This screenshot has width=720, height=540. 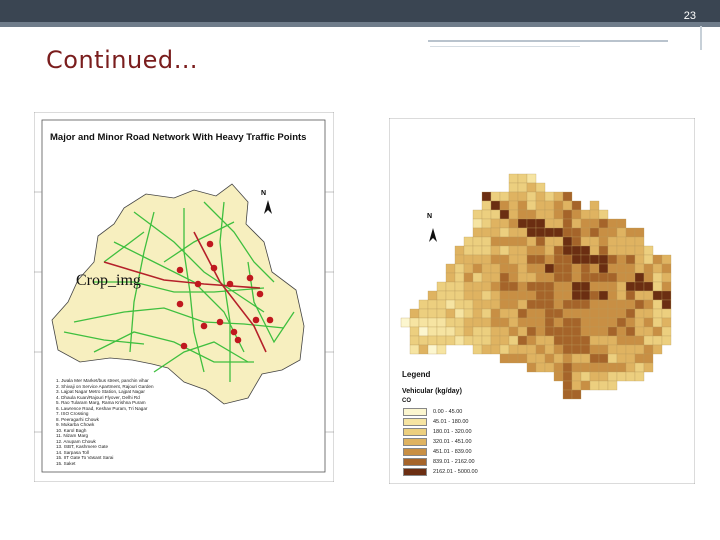 What do you see at coordinates (108, 280) in the screenshot?
I see `crop-label: Crop_img` at bounding box center [108, 280].